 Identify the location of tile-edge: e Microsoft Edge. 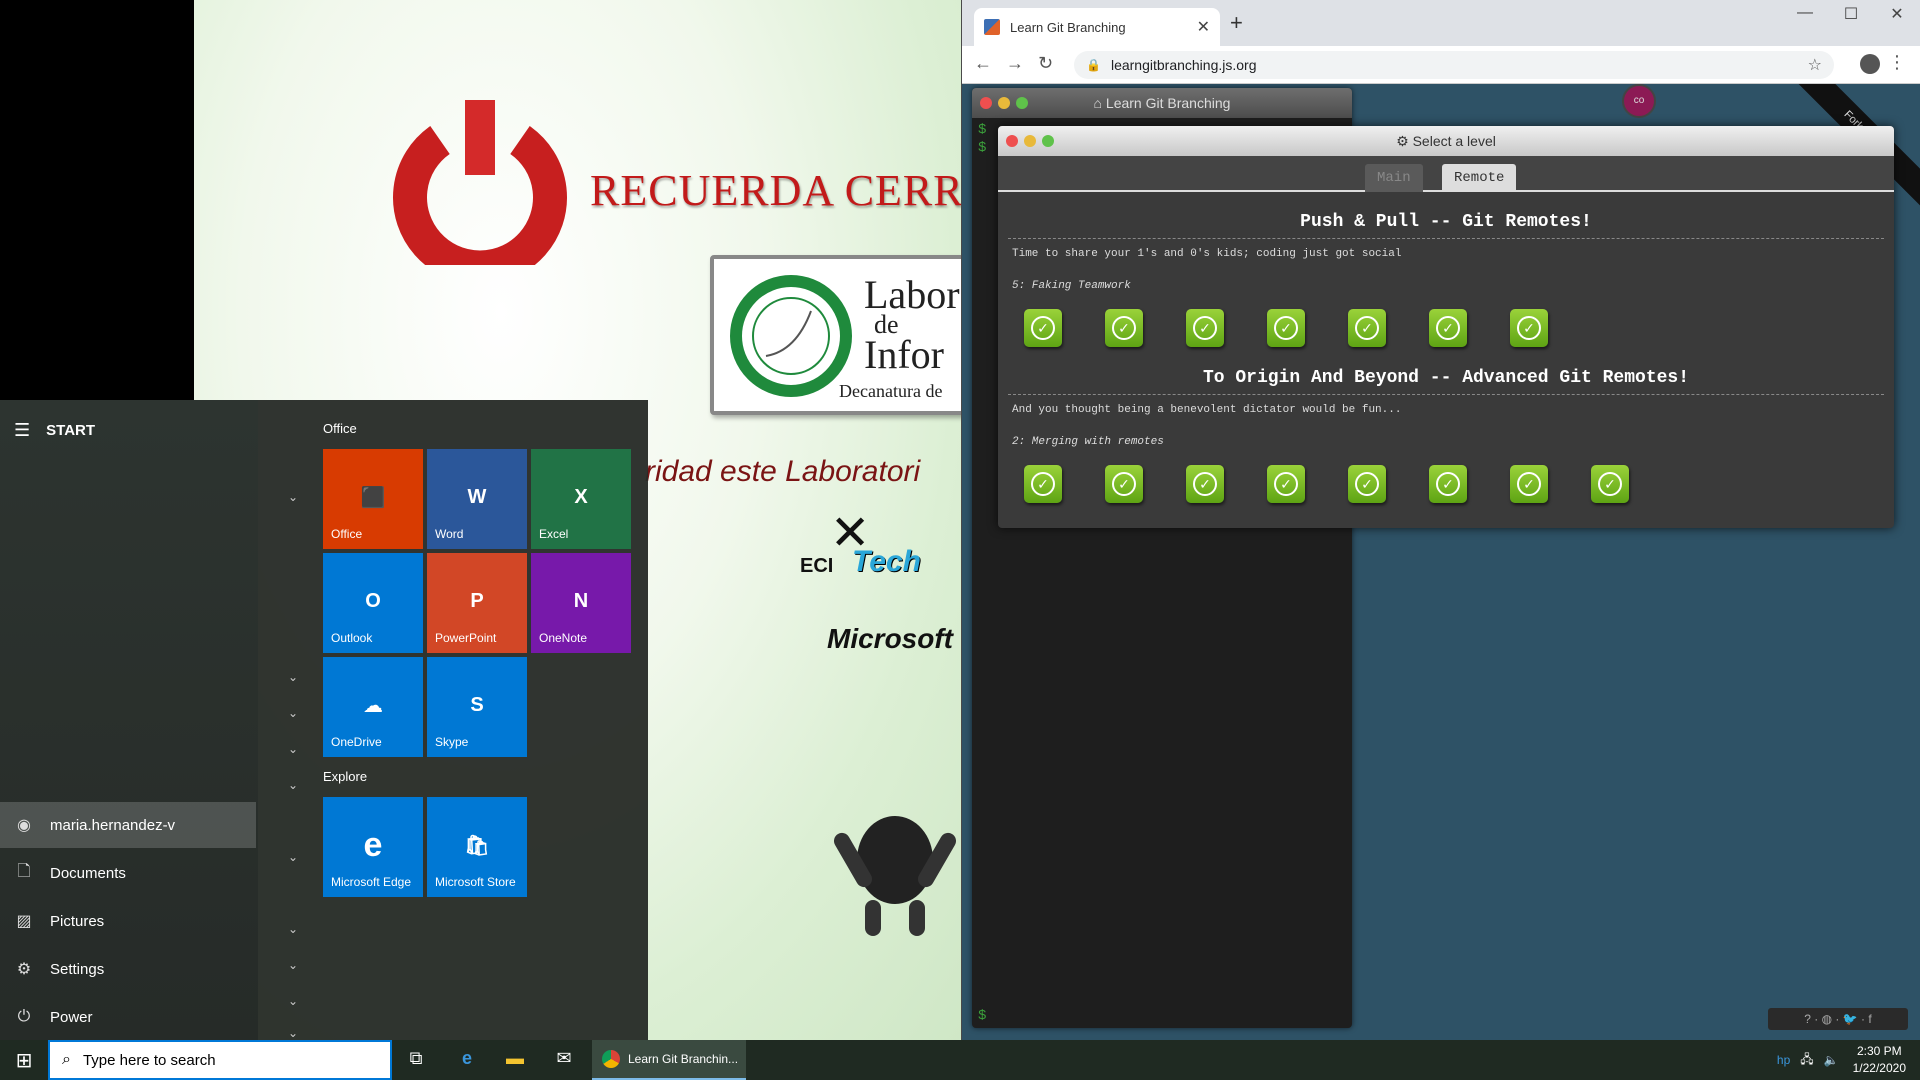
(373, 847).